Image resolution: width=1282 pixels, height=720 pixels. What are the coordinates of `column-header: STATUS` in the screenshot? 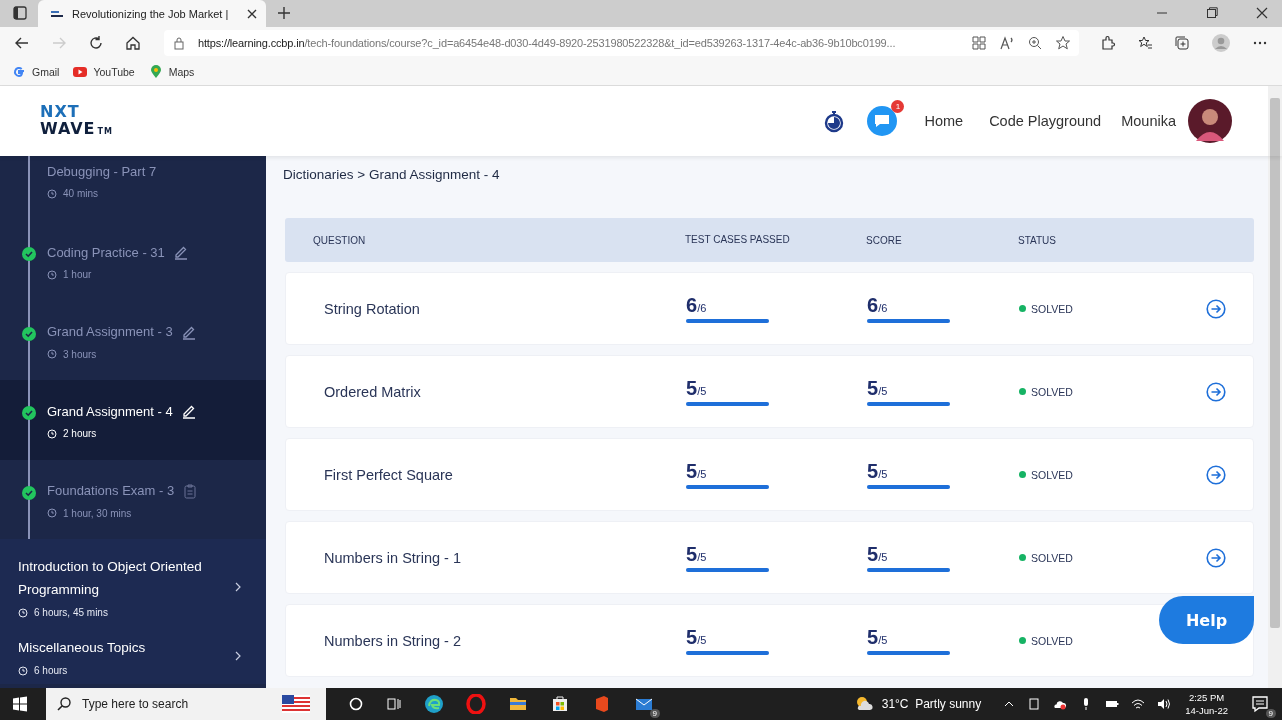 It's located at (1037, 240).